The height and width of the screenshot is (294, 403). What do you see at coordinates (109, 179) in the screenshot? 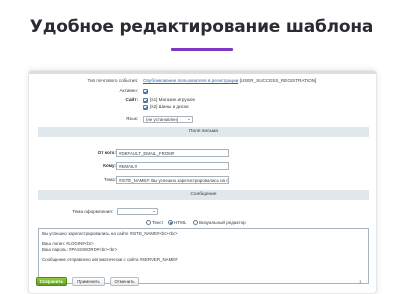
I see `subject-label: Тема:` at bounding box center [109, 179].